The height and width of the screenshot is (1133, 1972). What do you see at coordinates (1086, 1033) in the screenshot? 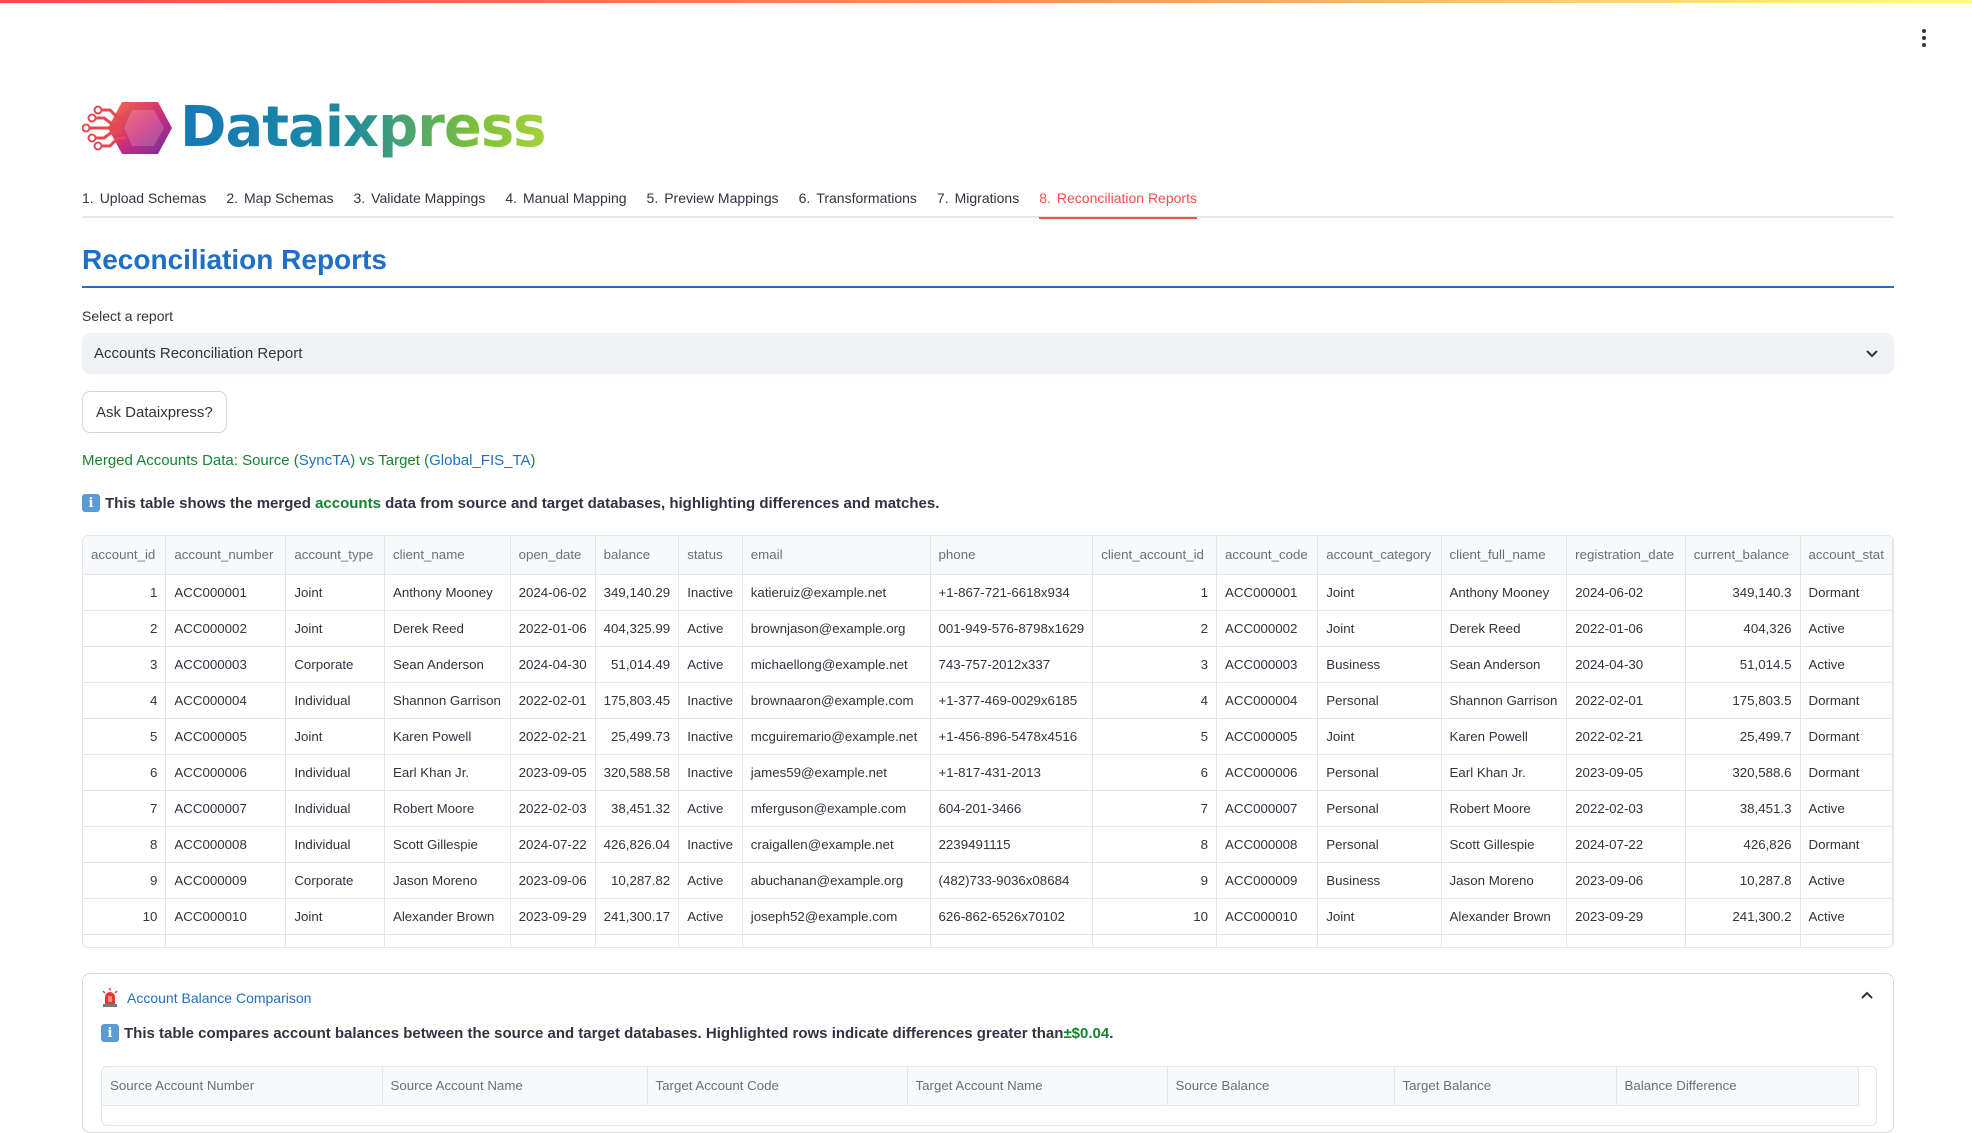
I see `balance-threshold: ±$0.04` at bounding box center [1086, 1033].